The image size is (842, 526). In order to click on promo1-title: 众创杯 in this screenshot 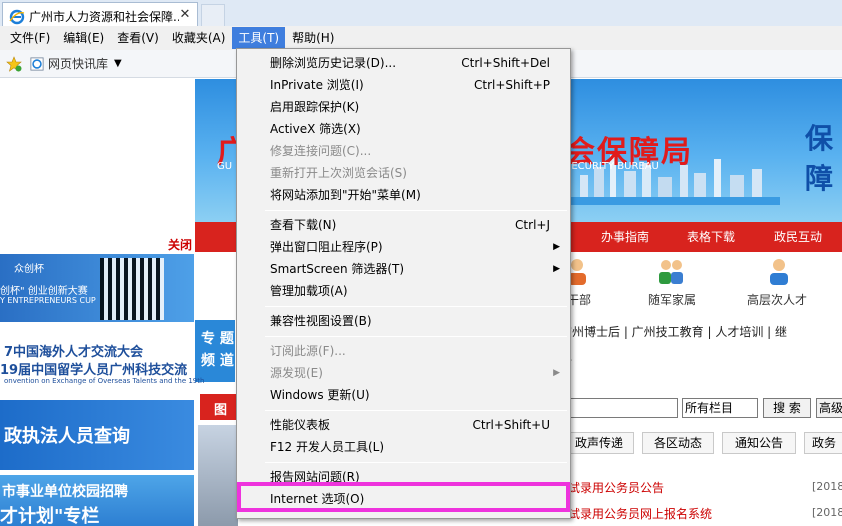, I will do `click(29, 269)`.